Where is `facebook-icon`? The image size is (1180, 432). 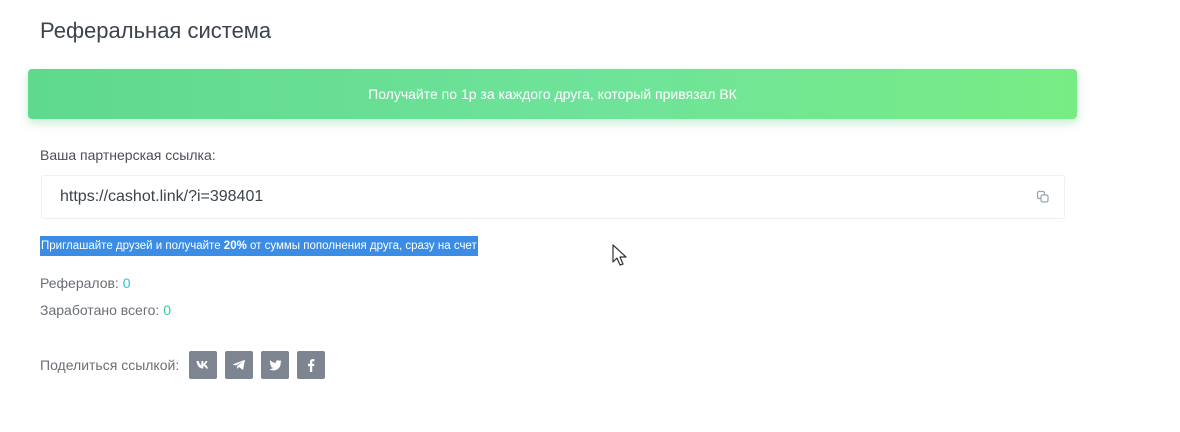 facebook-icon is located at coordinates (311, 365).